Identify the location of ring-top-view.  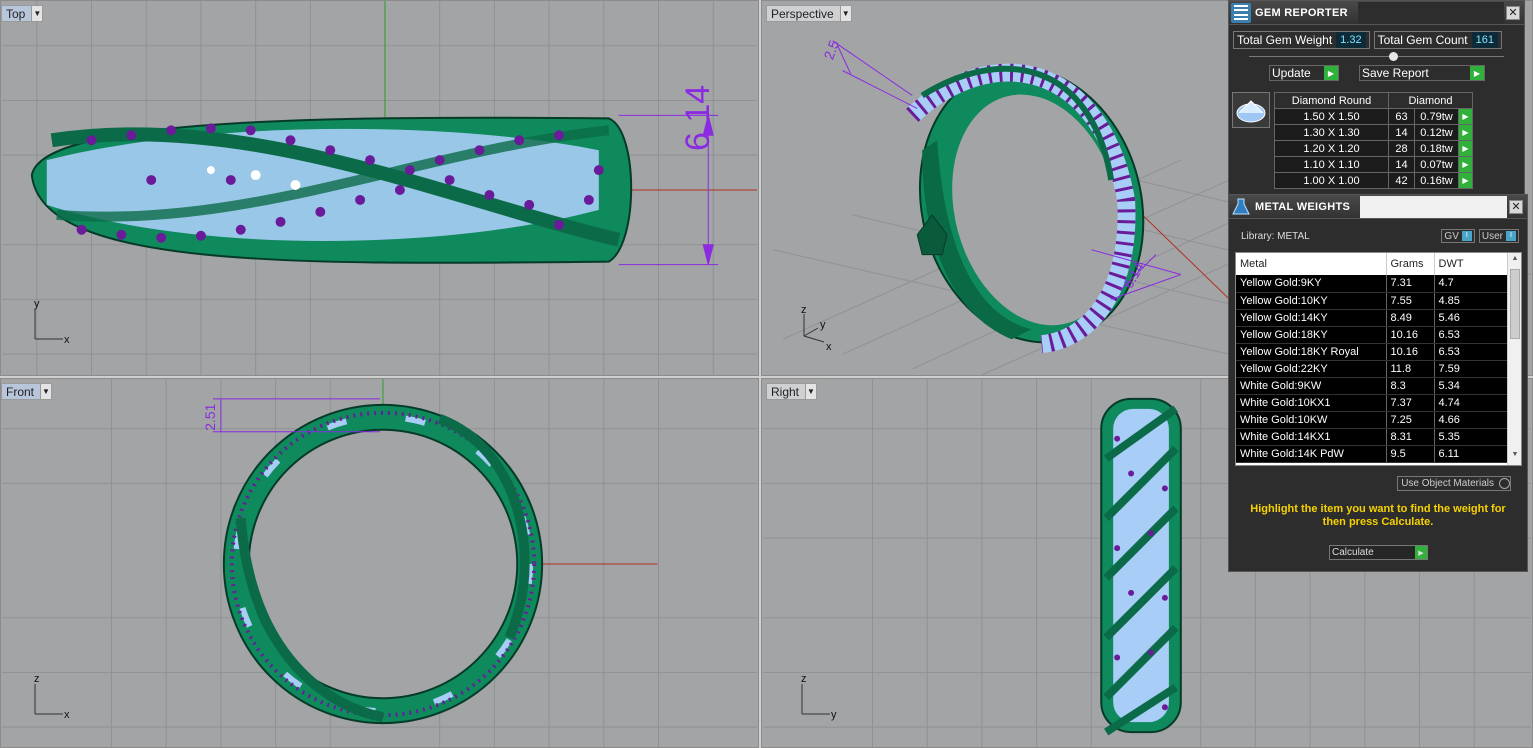
(331, 190).